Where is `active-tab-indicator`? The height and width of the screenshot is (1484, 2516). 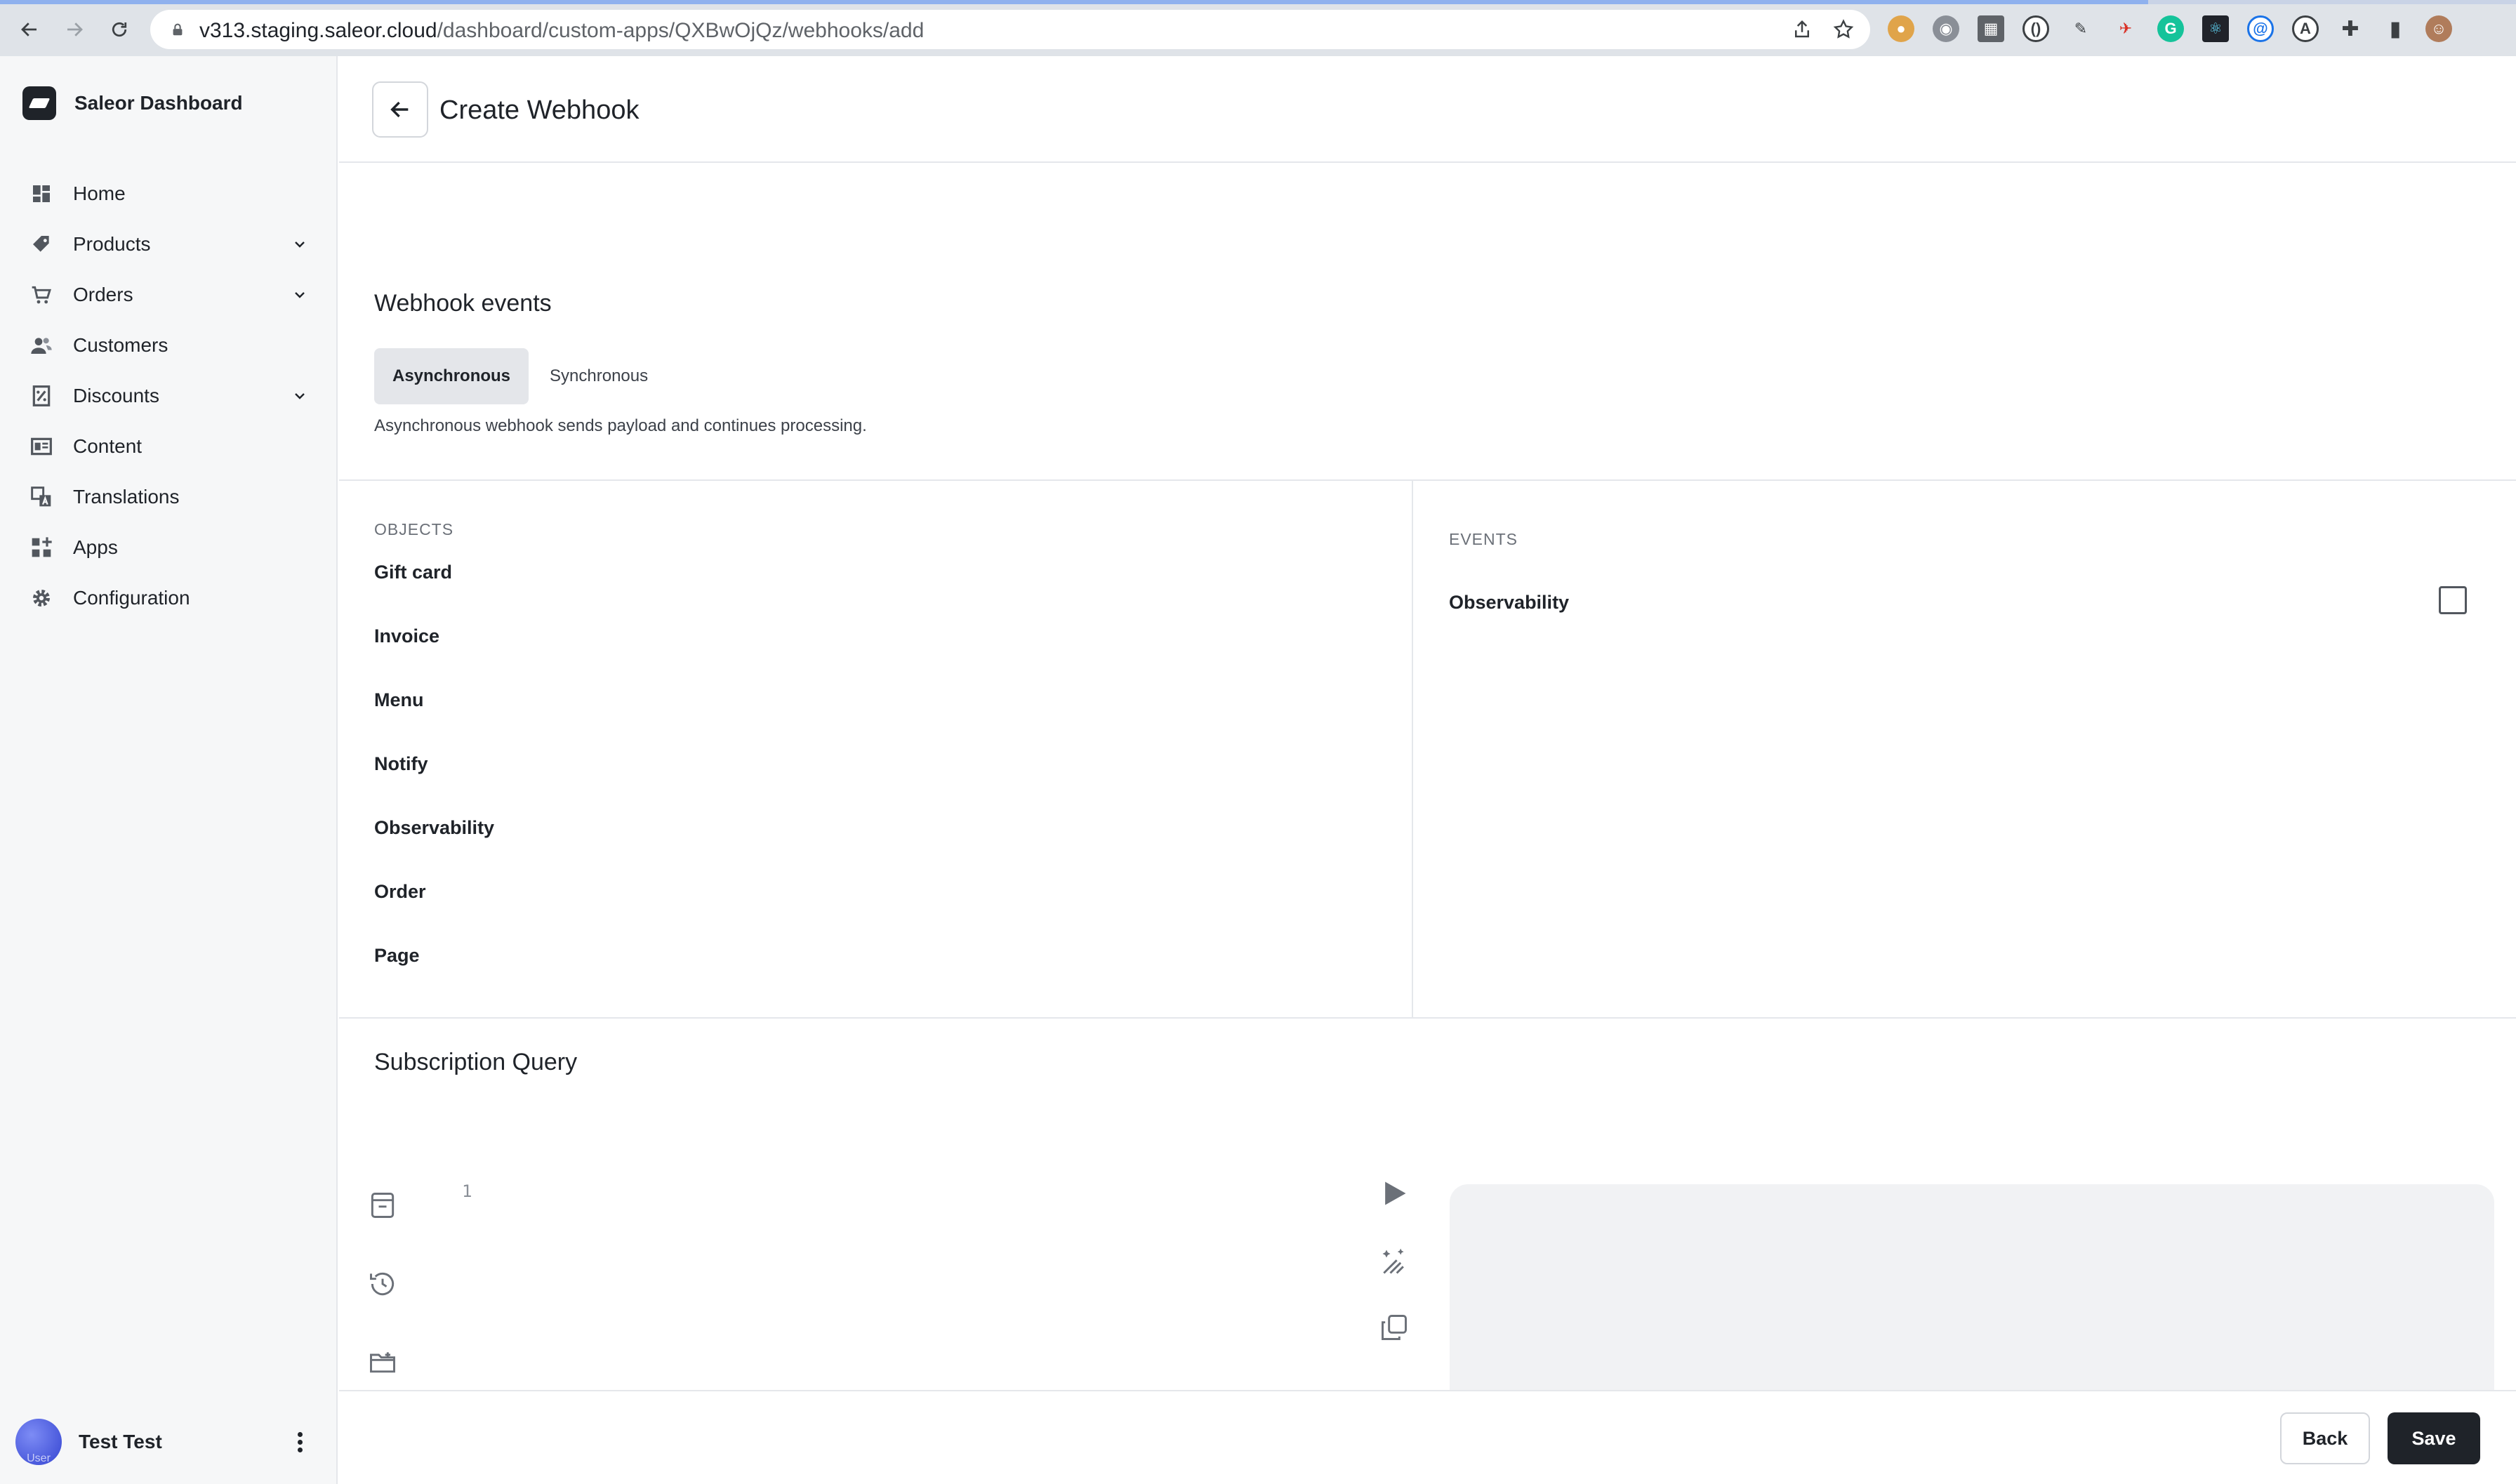
active-tab-indicator is located at coordinates (1074, 2).